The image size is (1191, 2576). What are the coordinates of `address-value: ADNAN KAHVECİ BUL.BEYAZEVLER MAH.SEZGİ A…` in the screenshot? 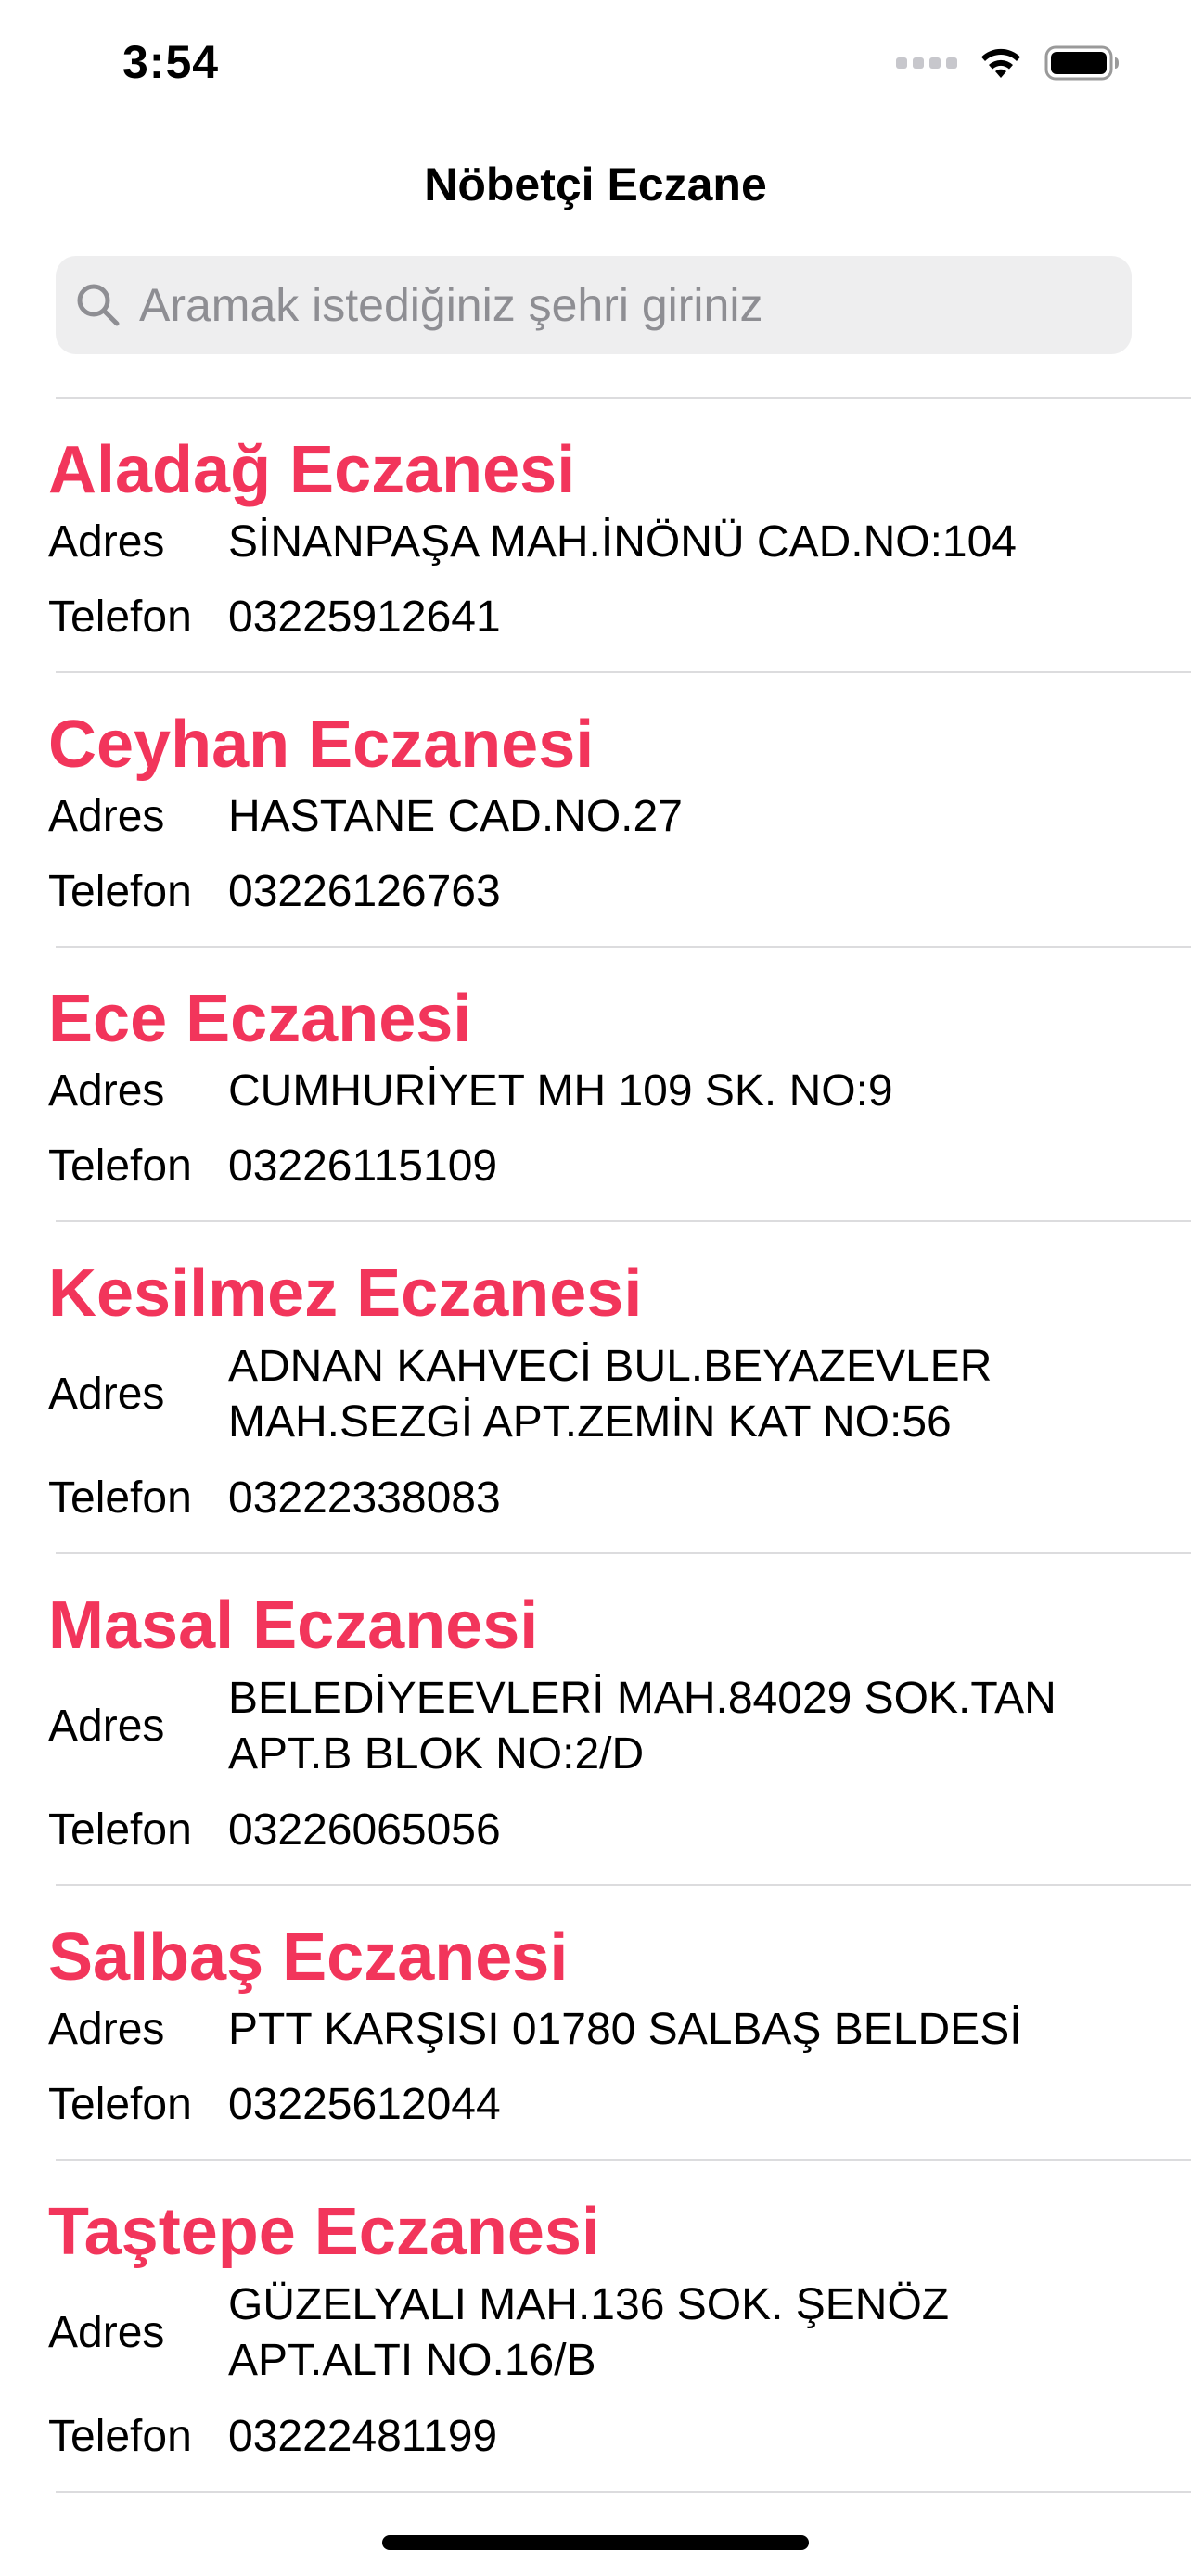 It's located at (610, 1394).